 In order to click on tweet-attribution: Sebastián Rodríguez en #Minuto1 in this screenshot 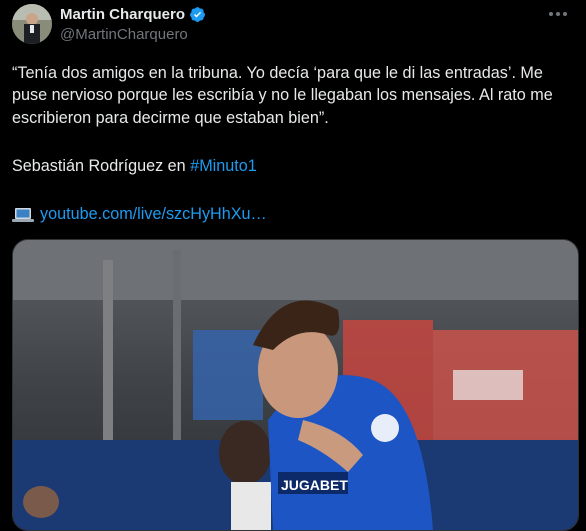, I will do `click(134, 166)`.